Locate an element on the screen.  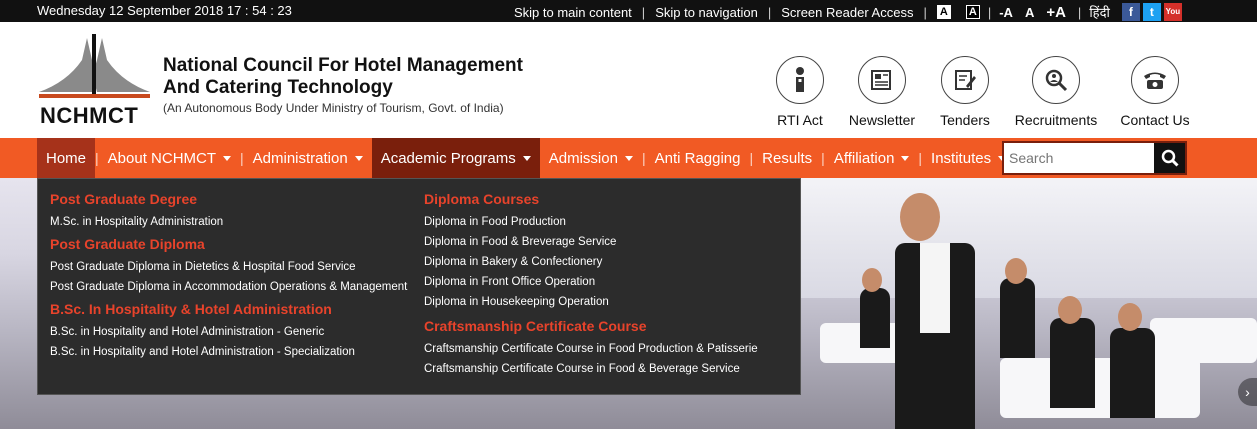
dropdown-link: Diploma in Front Office Operation is located at coordinates (609, 282).